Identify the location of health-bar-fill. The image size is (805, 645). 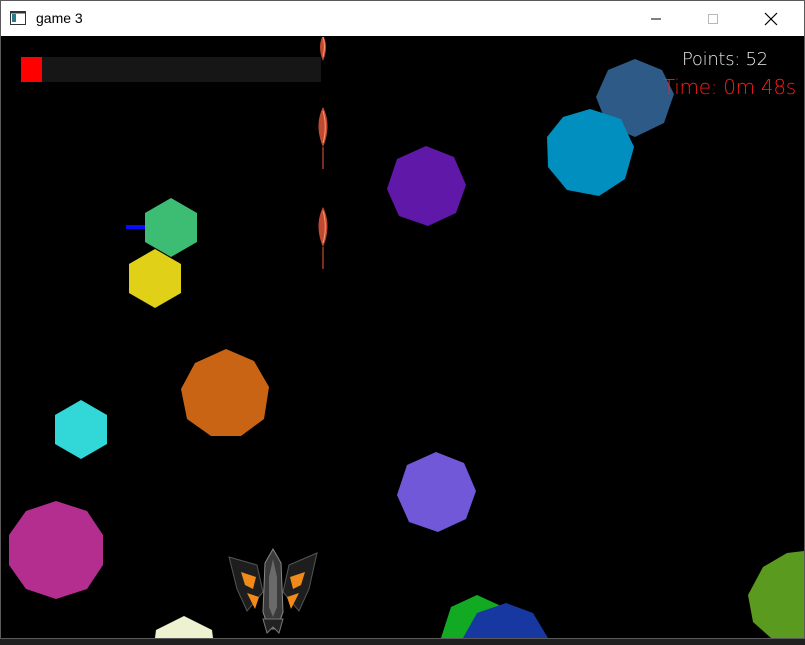
(31, 69).